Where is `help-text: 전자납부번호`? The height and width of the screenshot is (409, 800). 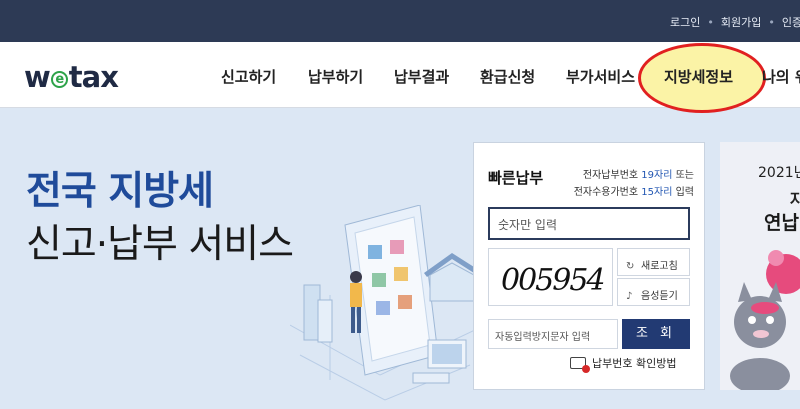
help-text: 전자납부번호 is located at coordinates (610, 175).